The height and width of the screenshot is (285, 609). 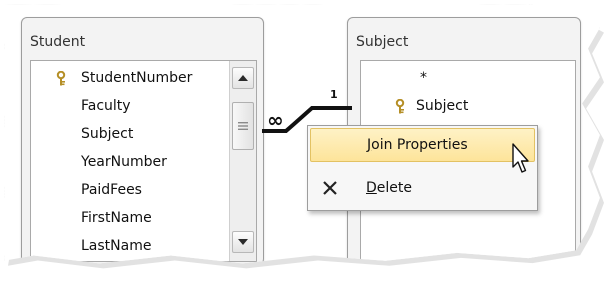 I want to click on scroll-thumb, so click(x=243, y=126).